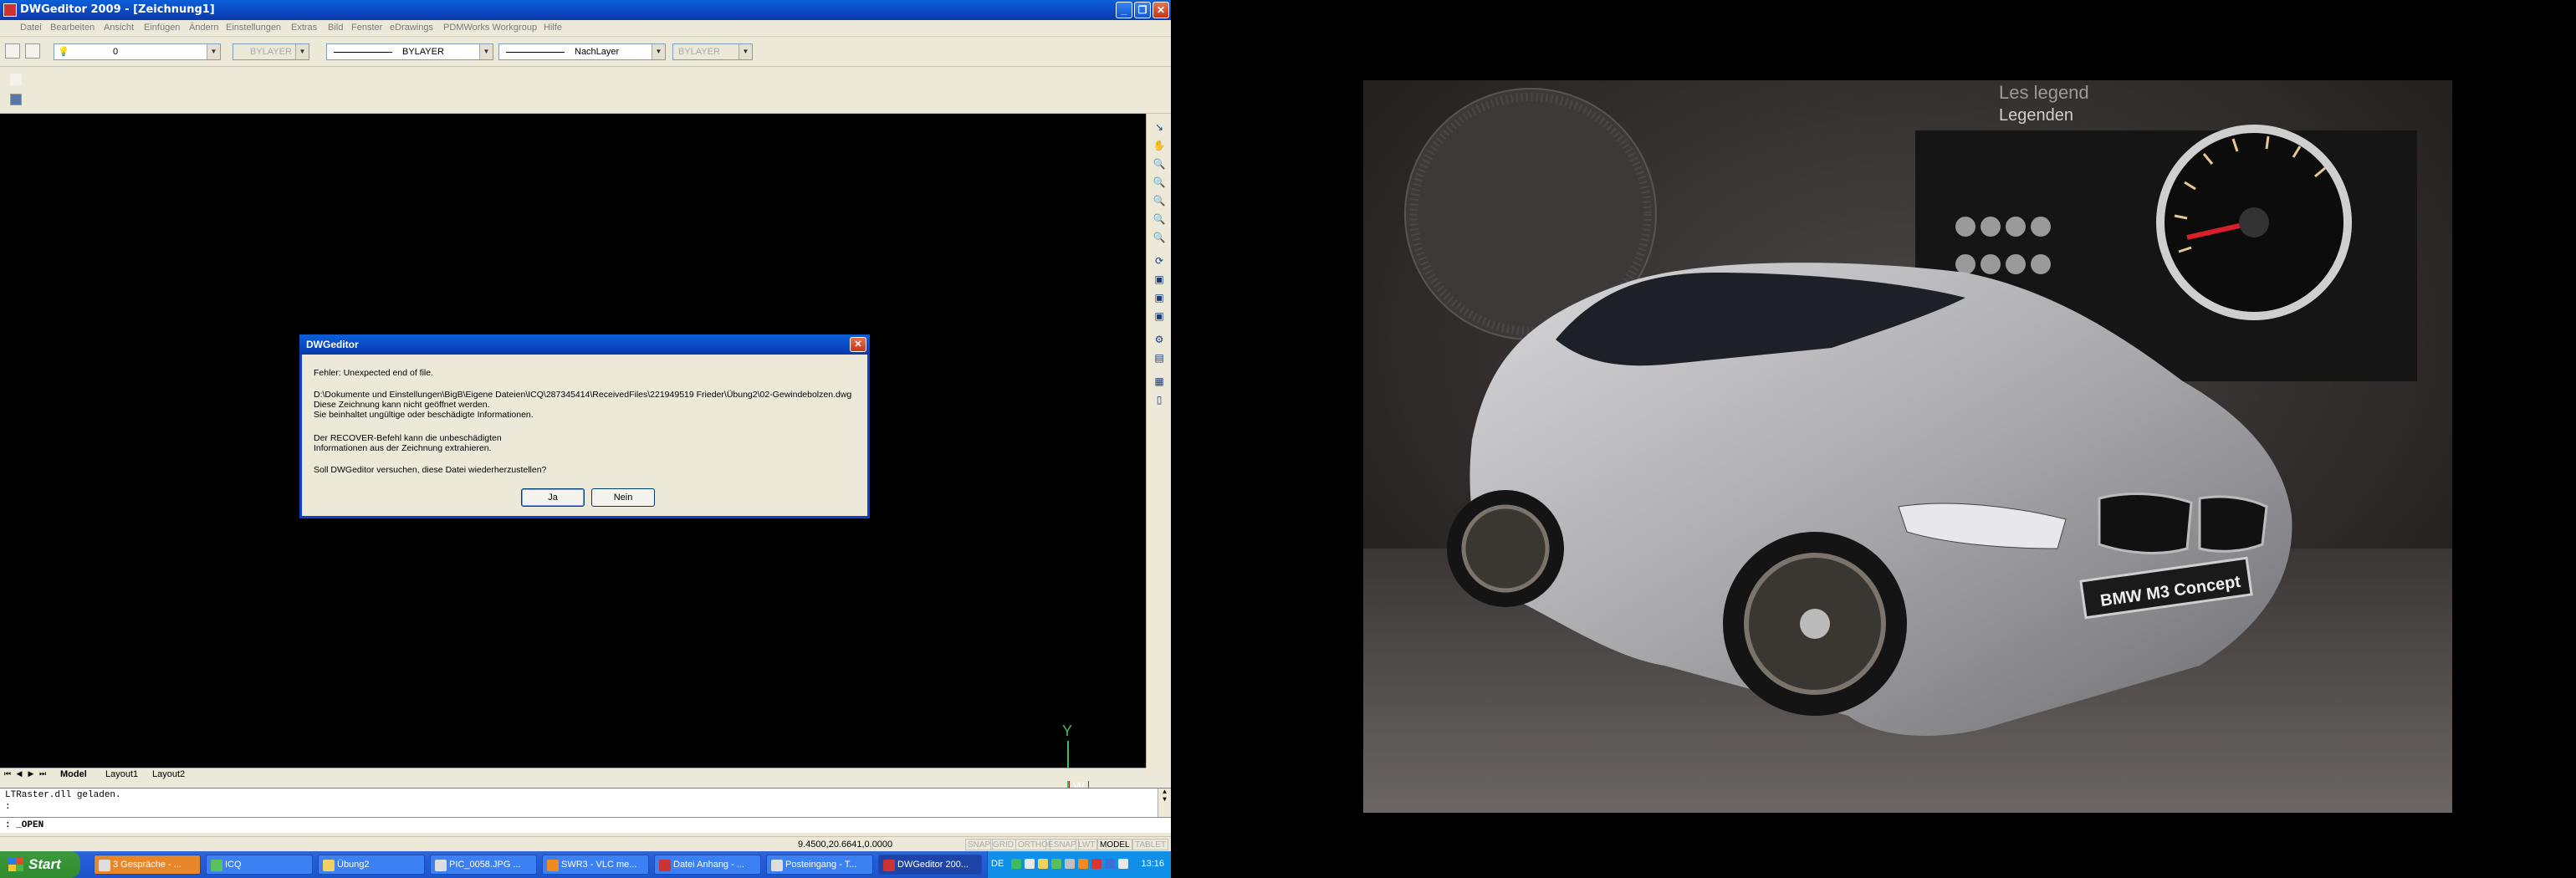 The width and height of the screenshot is (2576, 878). Describe the element at coordinates (366, 28) in the screenshot. I see `menu-fenster: Fenster` at that location.